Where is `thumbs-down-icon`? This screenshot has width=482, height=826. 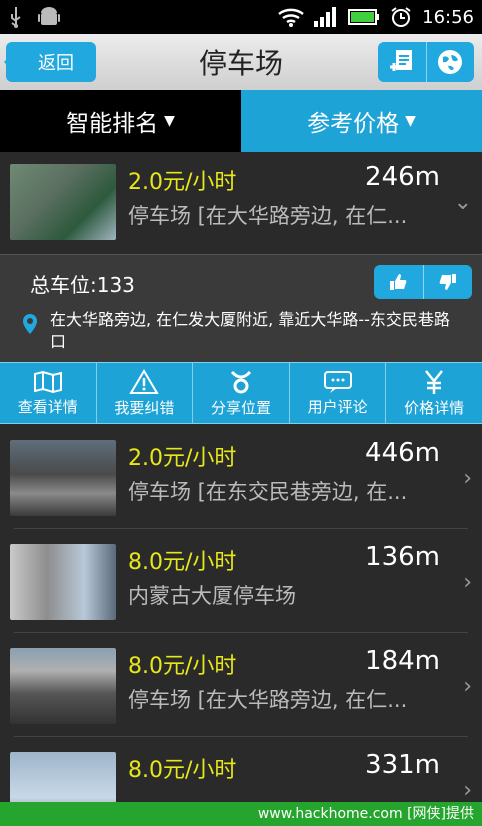
thumbs-down-icon is located at coordinates (447, 282).